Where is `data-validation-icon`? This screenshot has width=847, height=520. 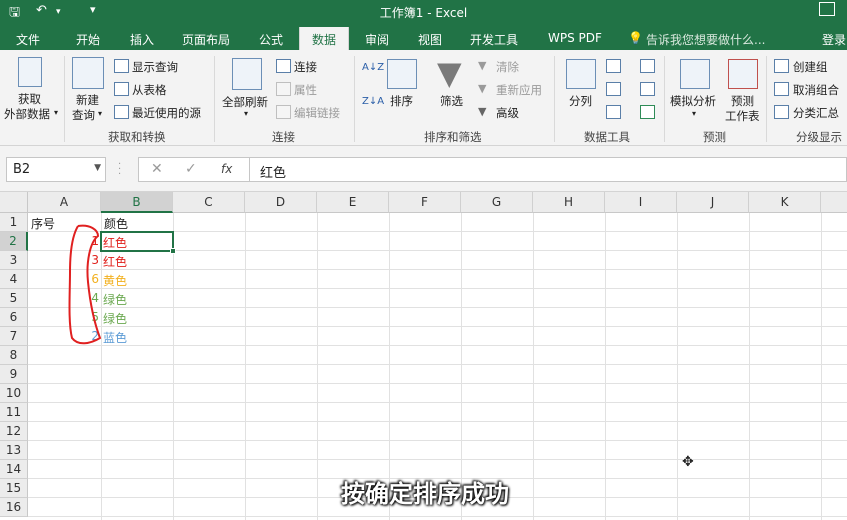
data-validation-icon is located at coordinates (613, 112).